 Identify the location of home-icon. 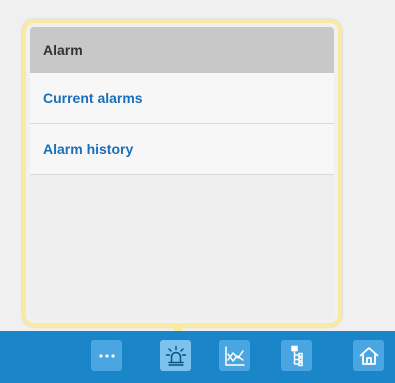
(369, 356).